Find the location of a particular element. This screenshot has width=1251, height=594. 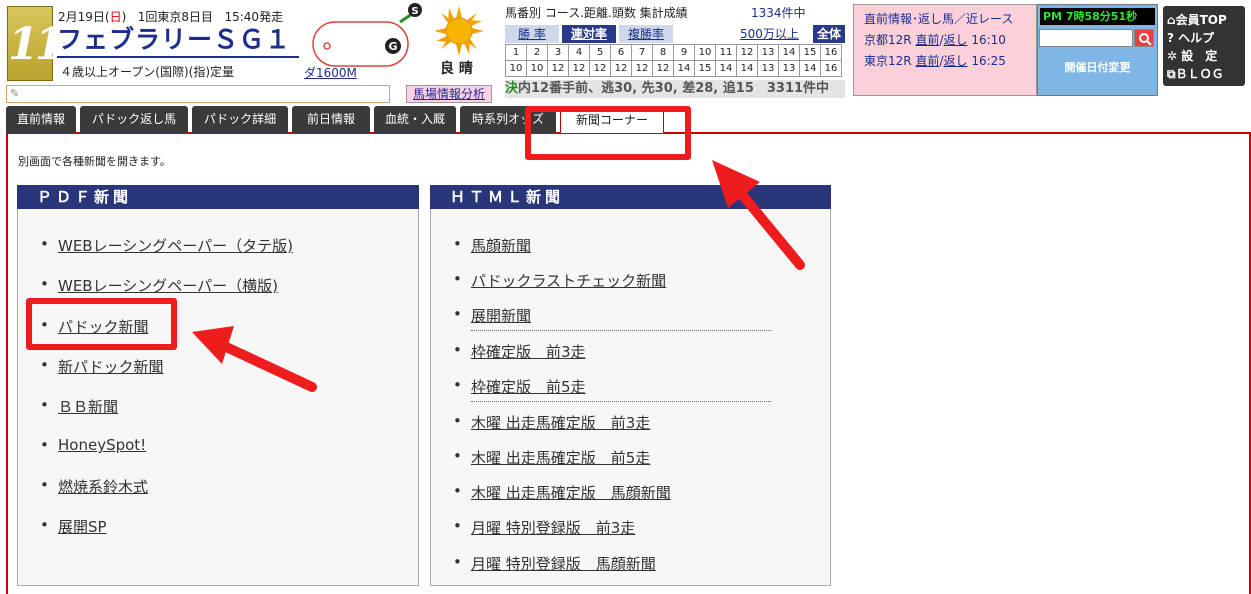

stats-cell-number: 7 is located at coordinates (642, 52).